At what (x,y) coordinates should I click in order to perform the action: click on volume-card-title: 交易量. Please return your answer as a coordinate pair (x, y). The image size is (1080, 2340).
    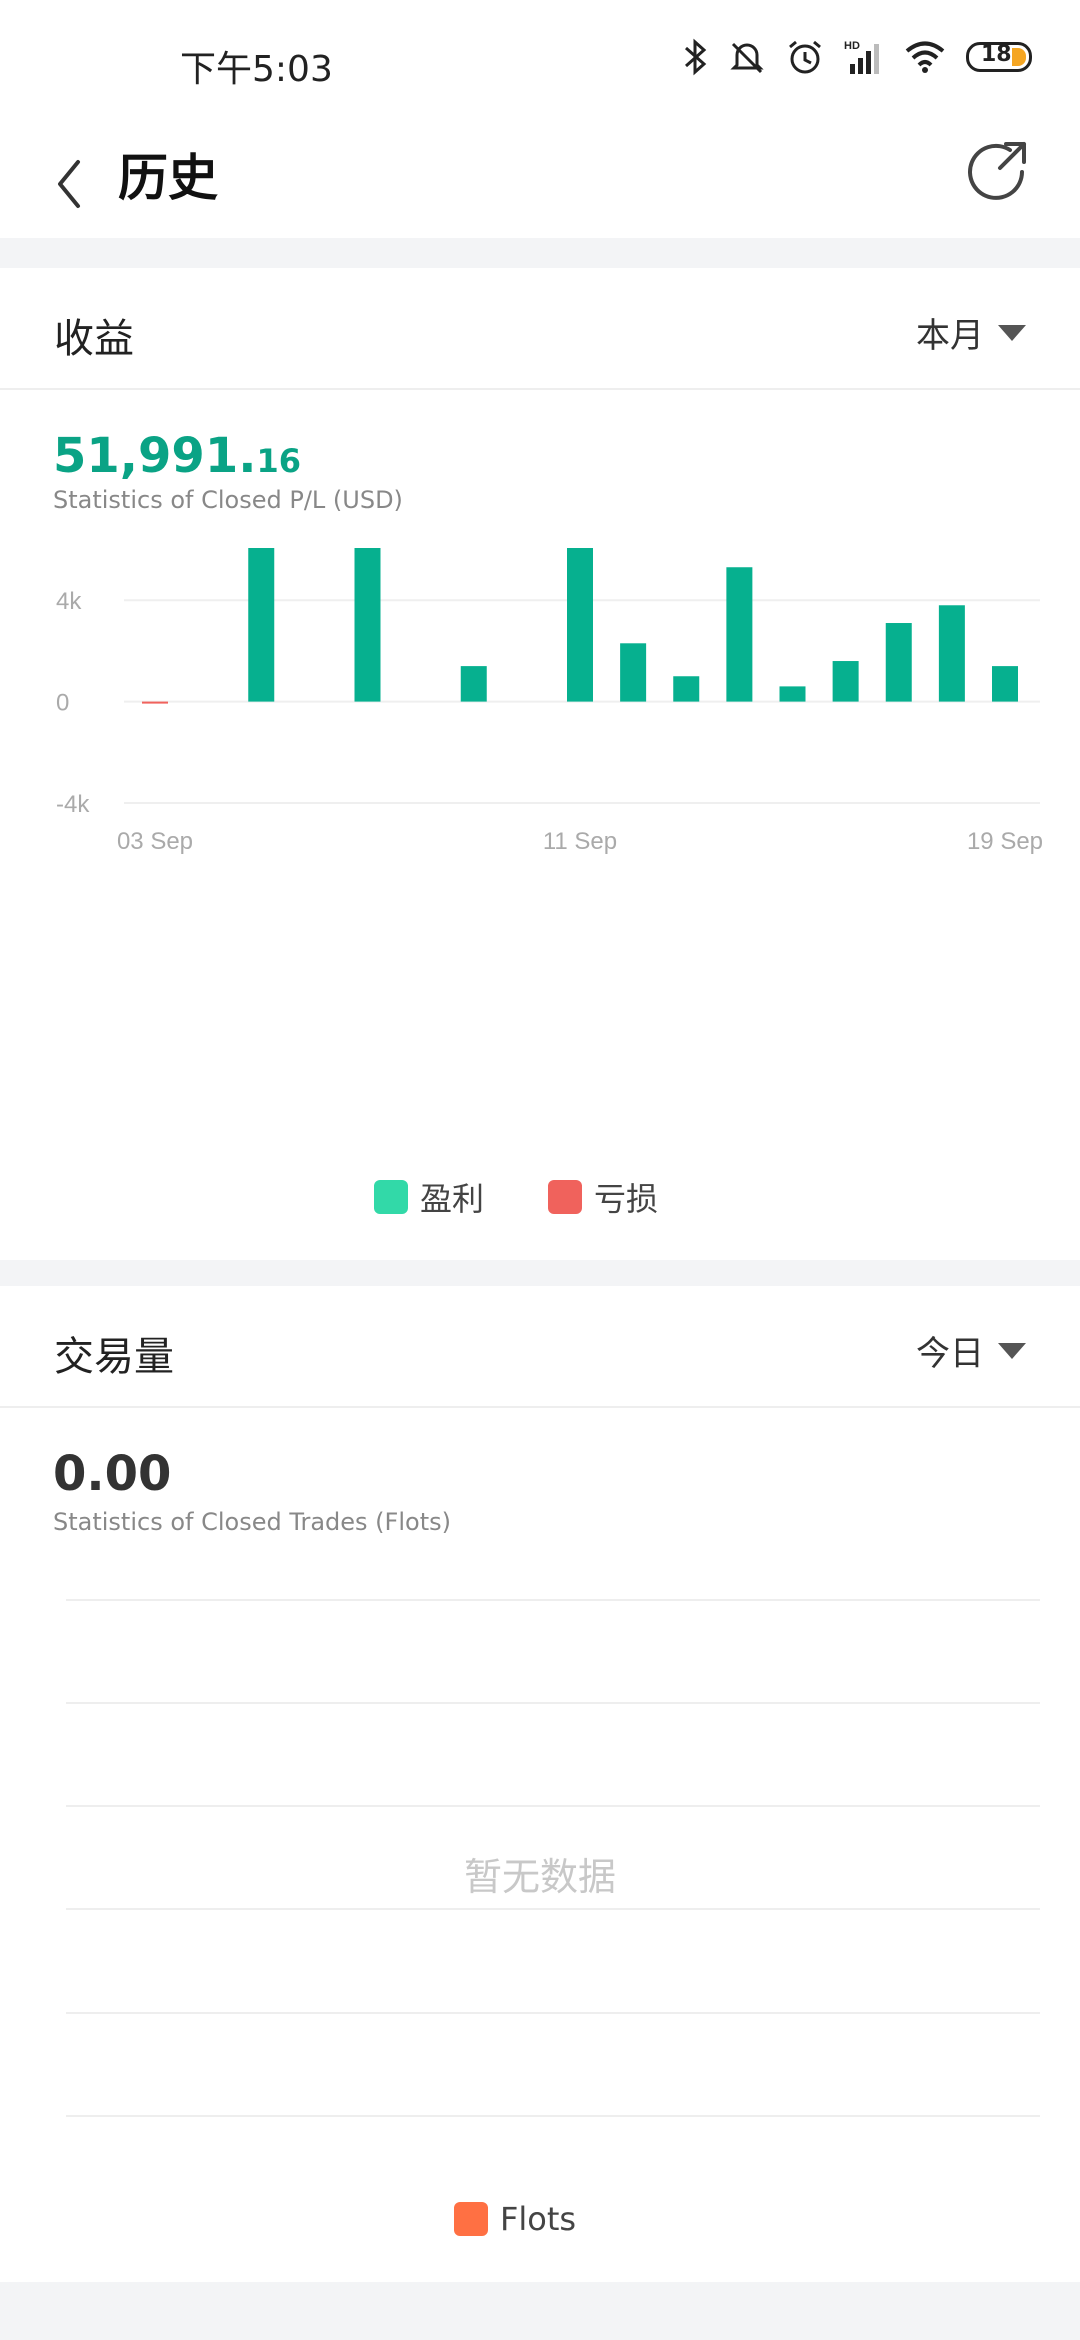
    Looking at the image, I should click on (114, 1357).